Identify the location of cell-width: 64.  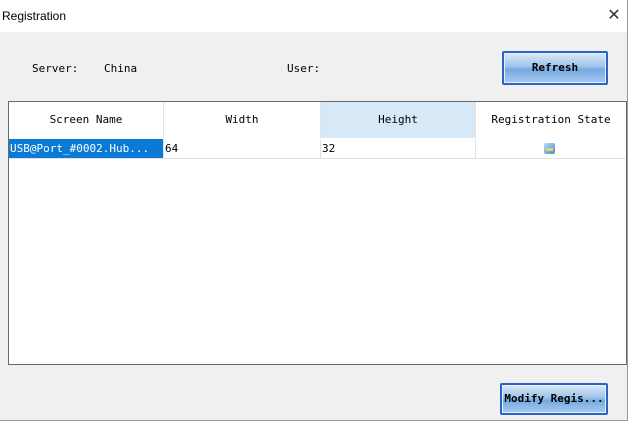
(242, 149).